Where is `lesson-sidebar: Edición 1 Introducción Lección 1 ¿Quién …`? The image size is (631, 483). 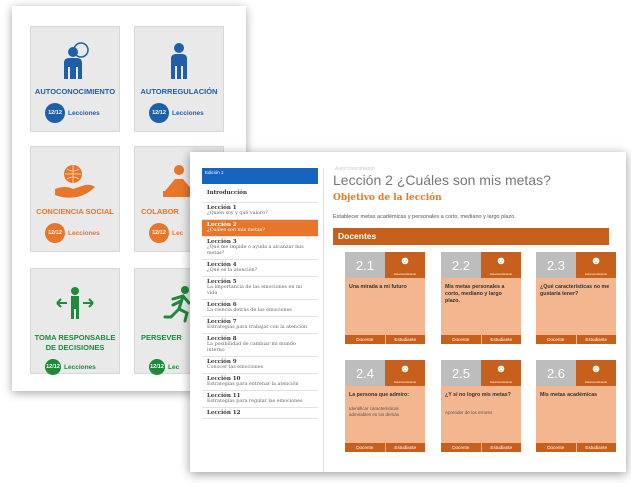 lesson-sidebar: Edición 1 Introducción Lección 1 ¿Quién … is located at coordinates (260, 320).